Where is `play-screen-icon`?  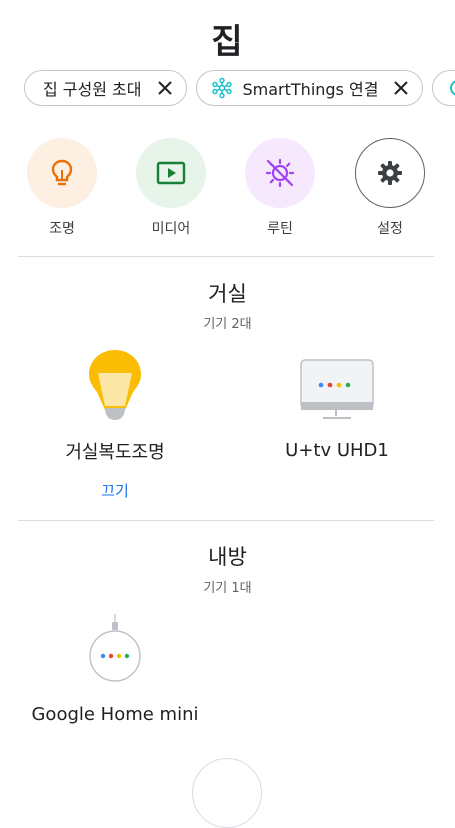 play-screen-icon is located at coordinates (171, 173).